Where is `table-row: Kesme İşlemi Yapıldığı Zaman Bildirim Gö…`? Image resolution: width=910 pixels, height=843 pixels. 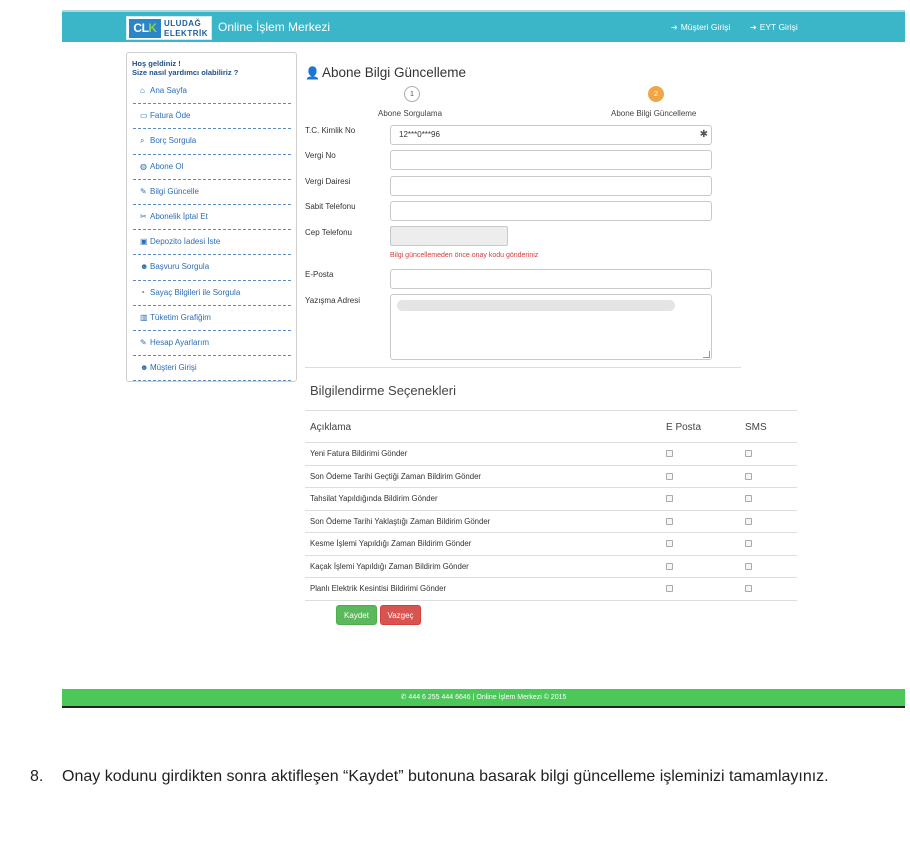 table-row: Kesme İşlemi Yapıldığı Zaman Bildirim Gö… is located at coordinates (551, 544).